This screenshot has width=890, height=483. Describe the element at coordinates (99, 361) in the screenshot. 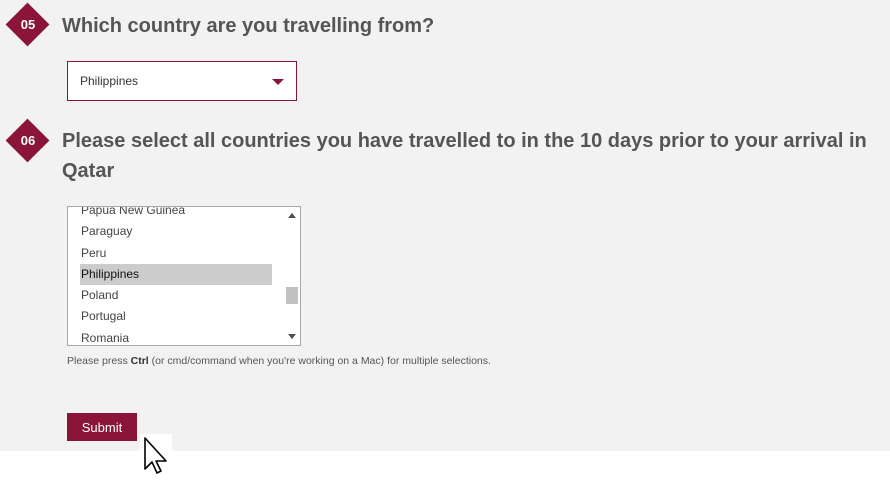

I see `hint-prefix: Please press` at that location.